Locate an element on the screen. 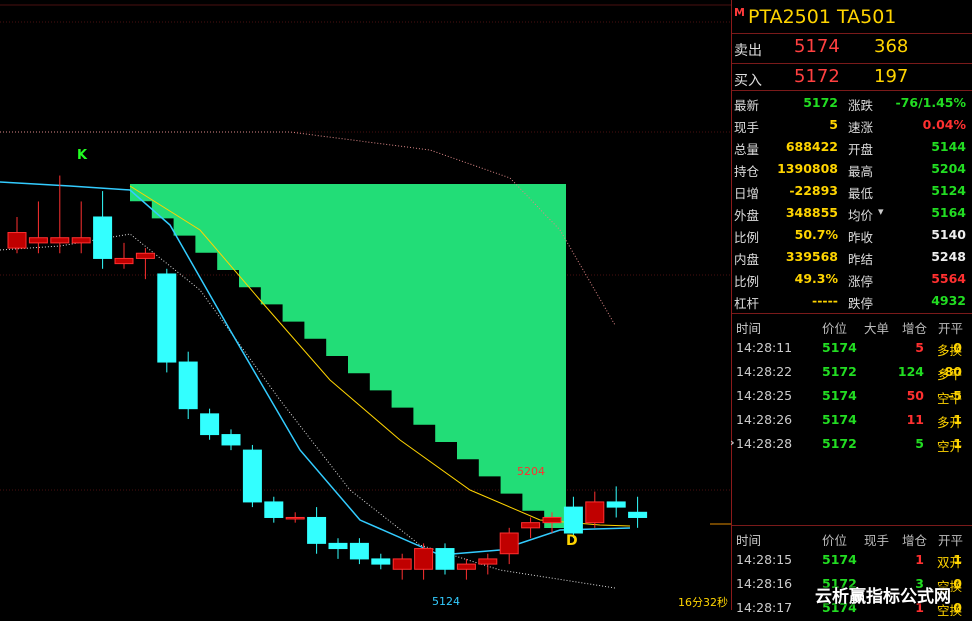  quote-v2: 5140 is located at coordinates (948, 234).